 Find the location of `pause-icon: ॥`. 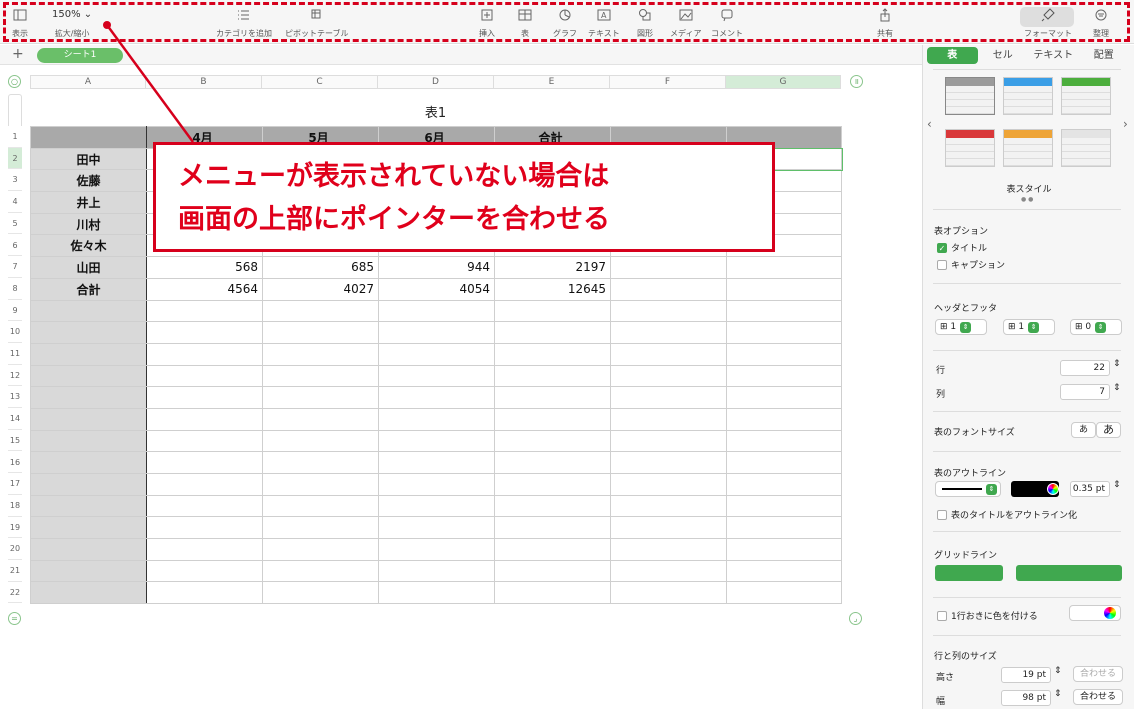

pause-icon: ॥ is located at coordinates (856, 81).